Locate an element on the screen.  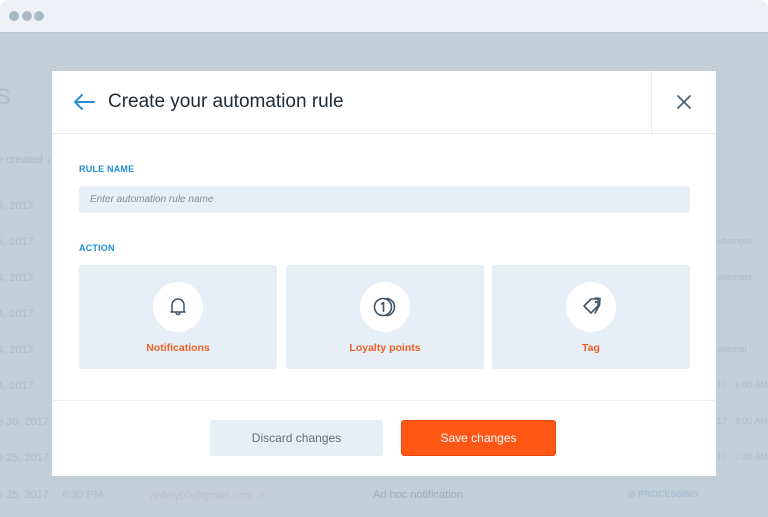
row-time: 6:30 PM is located at coordinates (82, 495).